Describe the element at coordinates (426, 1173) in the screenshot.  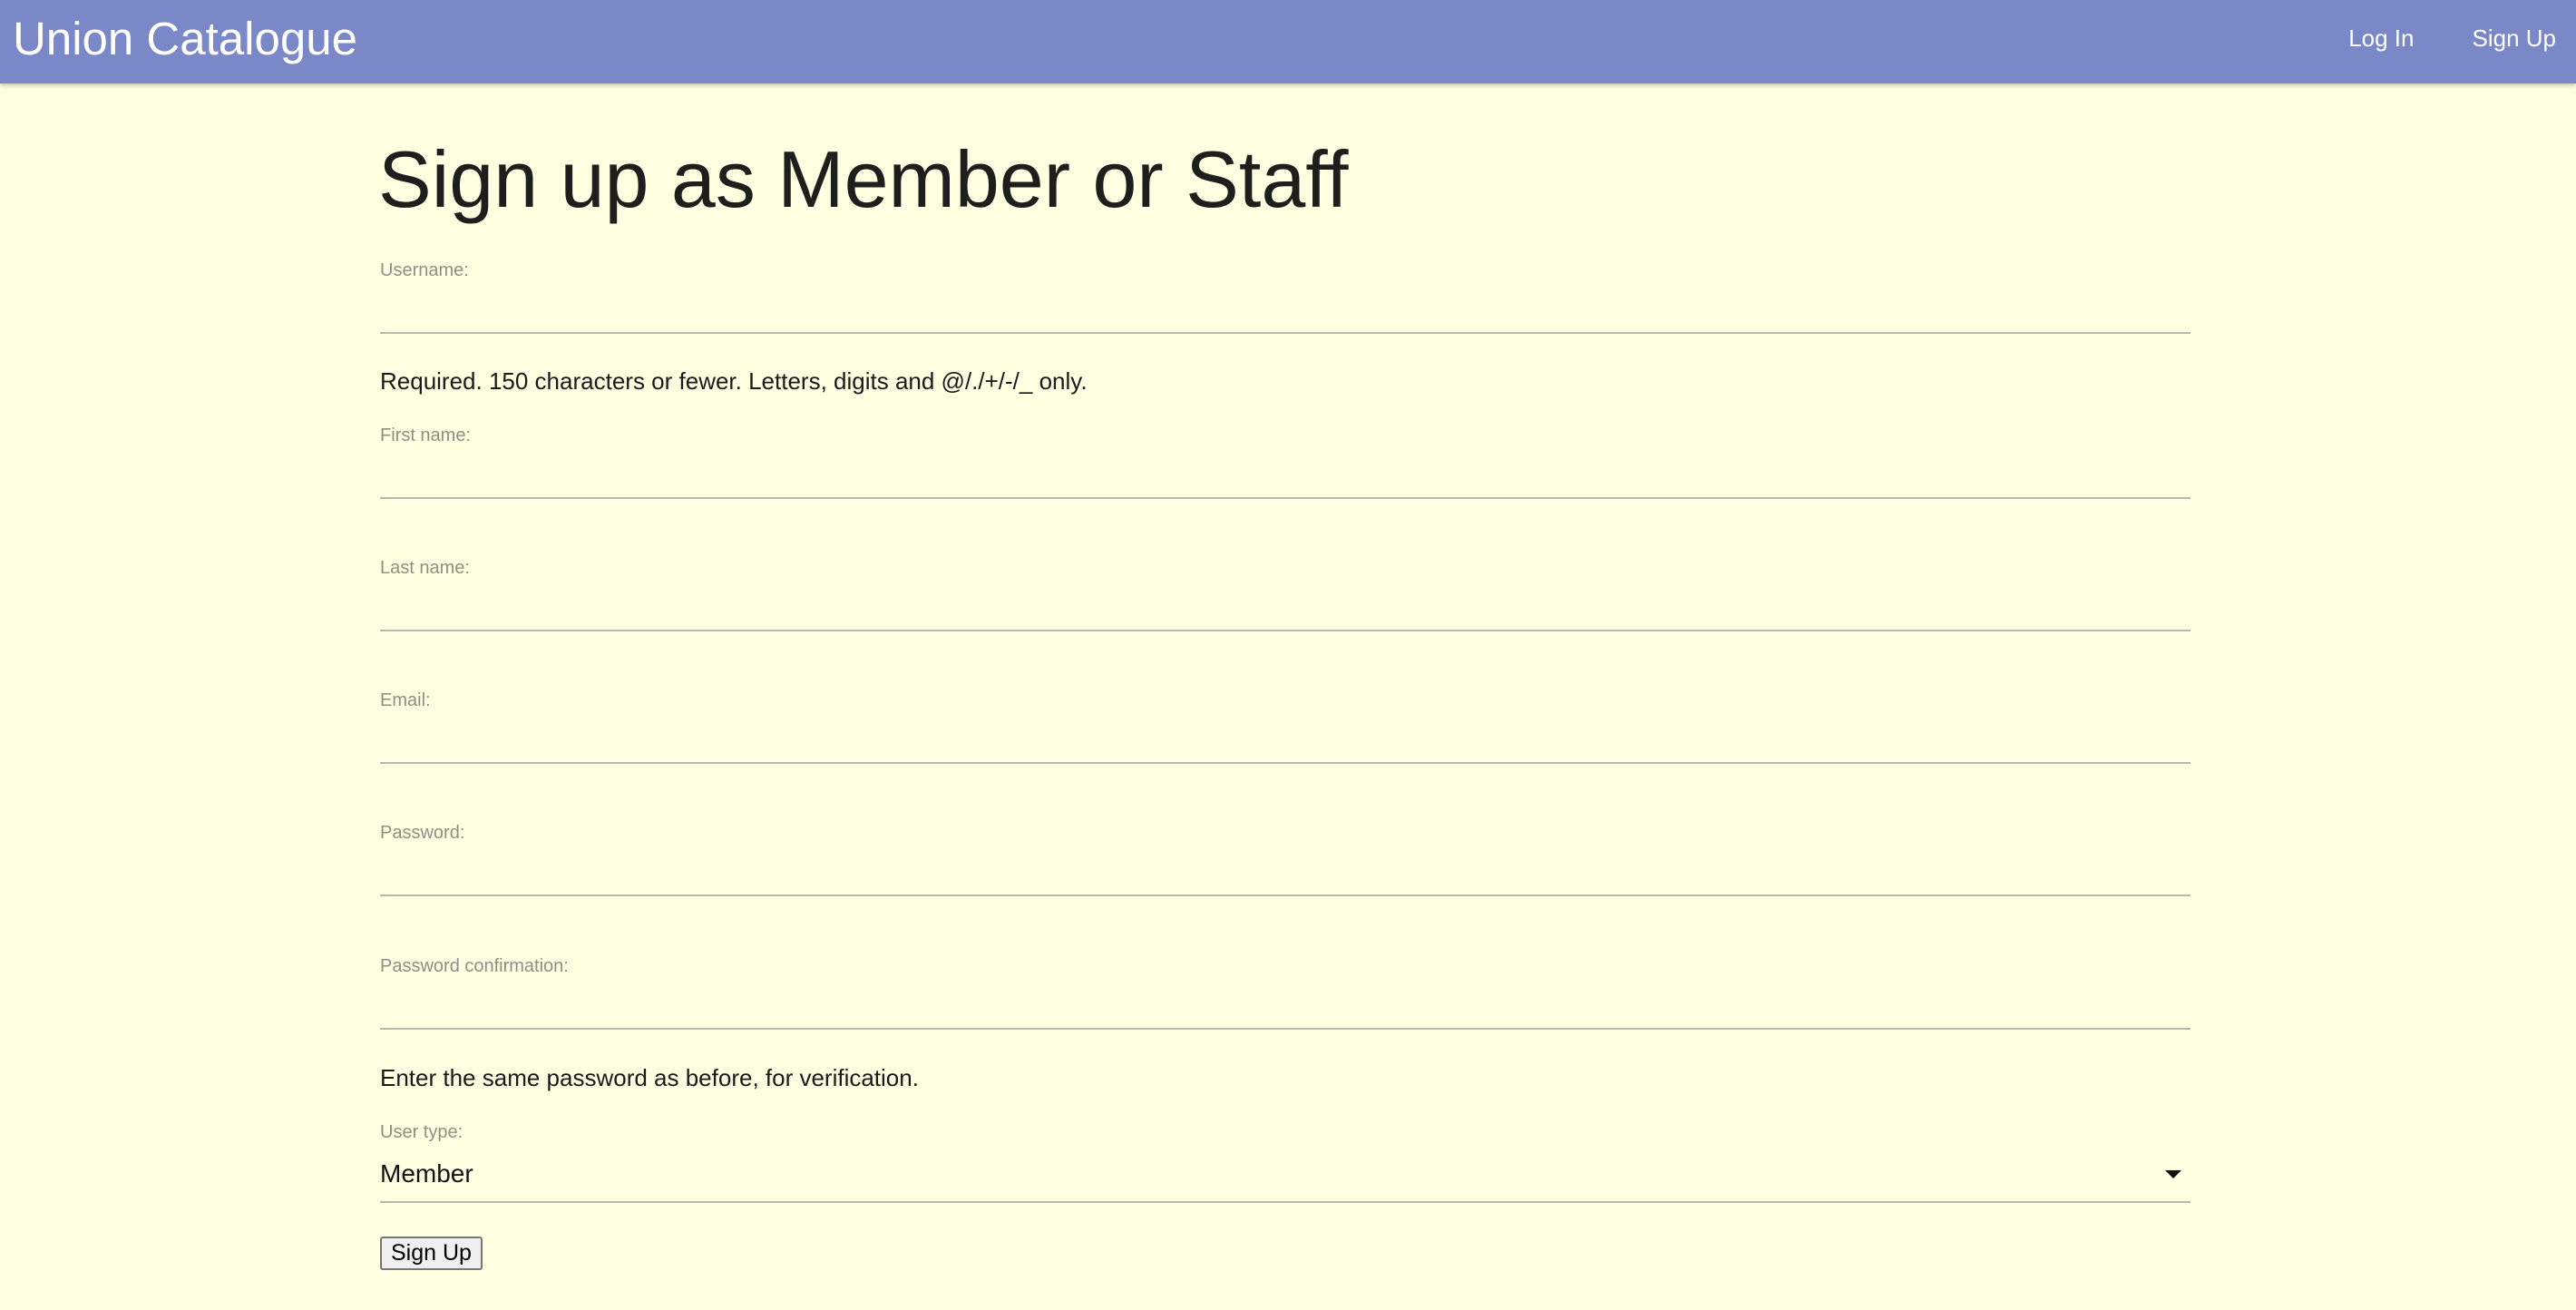
I see `user-type-selected-value: Member` at that location.